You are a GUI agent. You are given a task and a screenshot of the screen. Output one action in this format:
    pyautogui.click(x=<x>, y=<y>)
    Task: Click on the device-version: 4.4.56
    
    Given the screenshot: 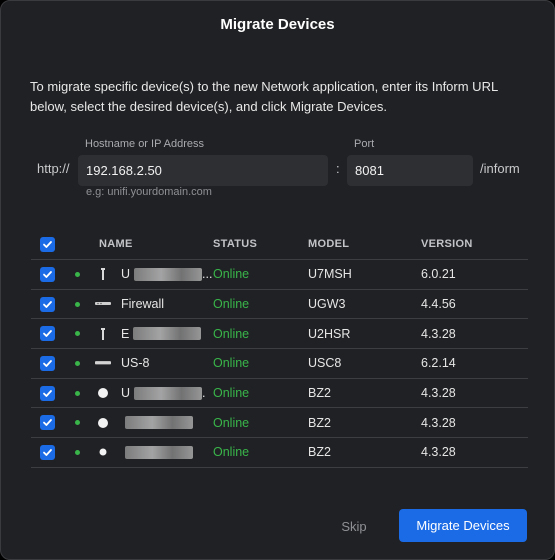 What is the action you would take?
    pyautogui.click(x=438, y=304)
    